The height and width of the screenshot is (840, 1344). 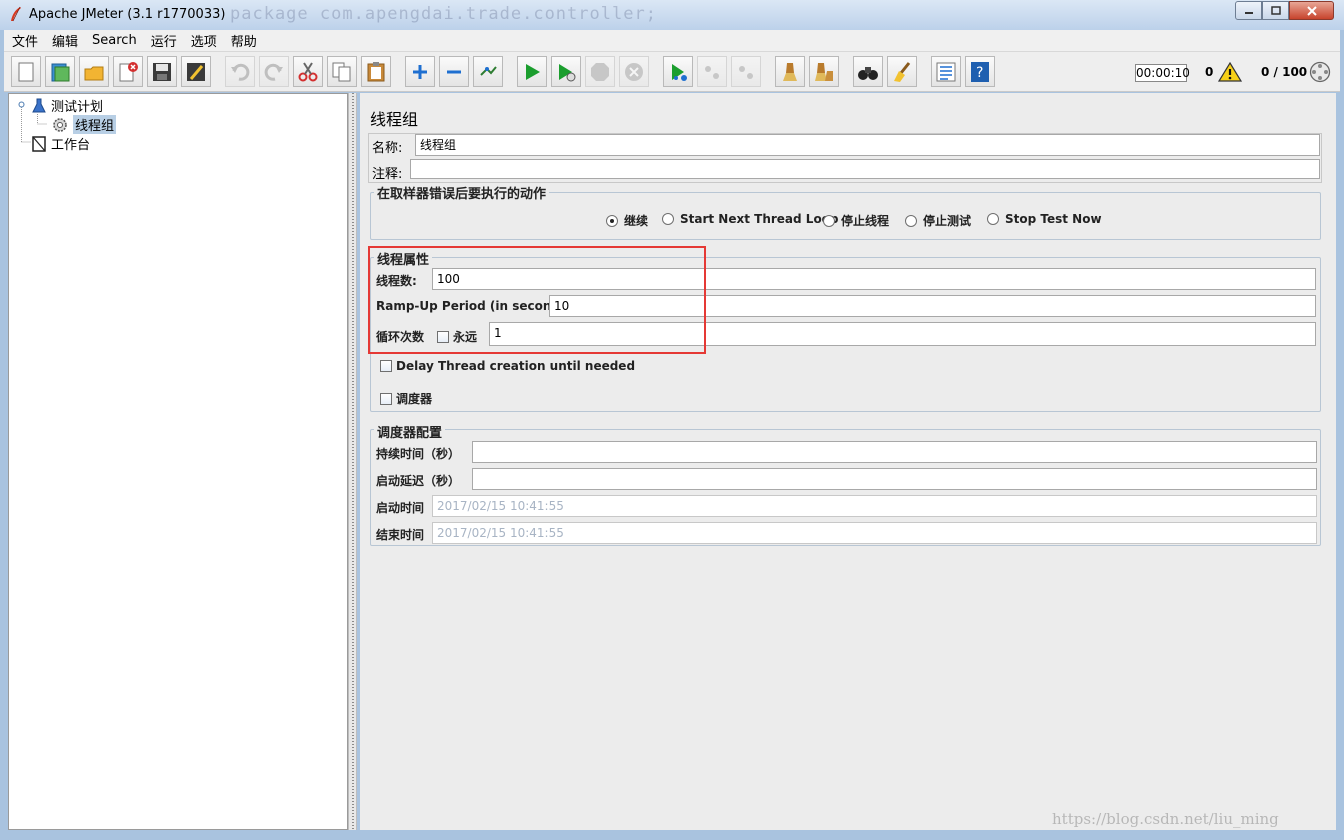 I want to click on function-helper-button, so click(x=946, y=71).